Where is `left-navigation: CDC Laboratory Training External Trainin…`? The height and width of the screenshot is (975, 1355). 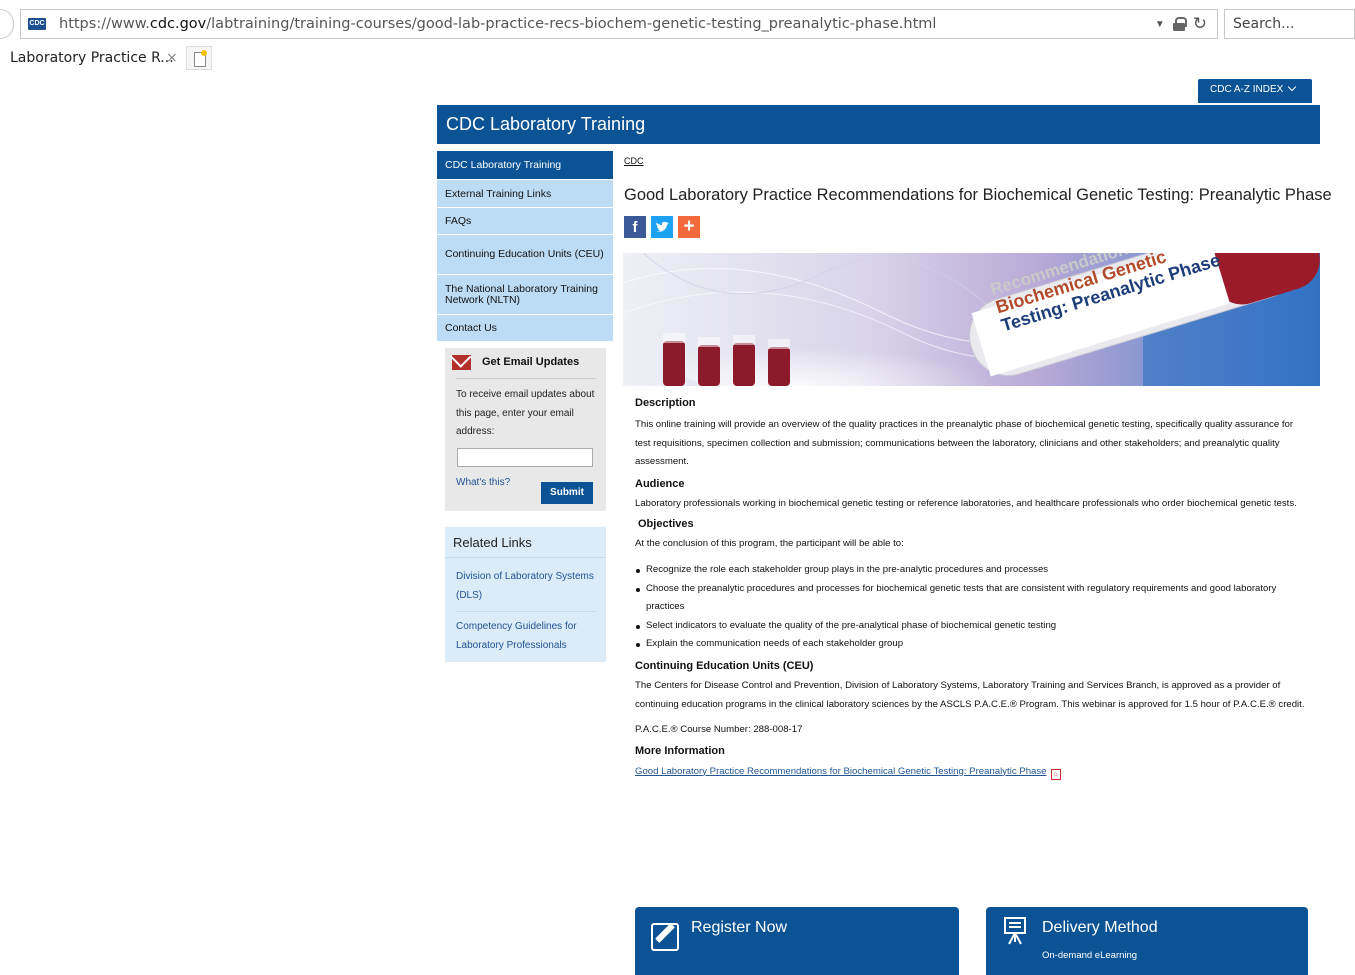 left-navigation: CDC Laboratory Training External Trainin… is located at coordinates (525, 246).